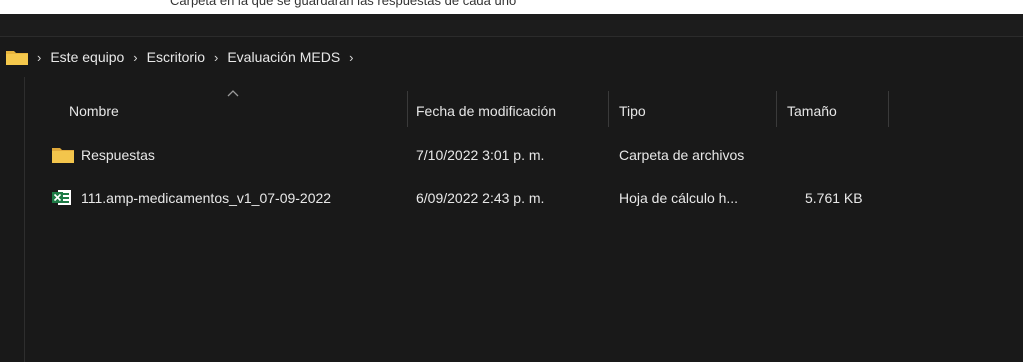  I want to click on breadcrumb-evaluacion-meds: Evaluación MEDS, so click(283, 57).